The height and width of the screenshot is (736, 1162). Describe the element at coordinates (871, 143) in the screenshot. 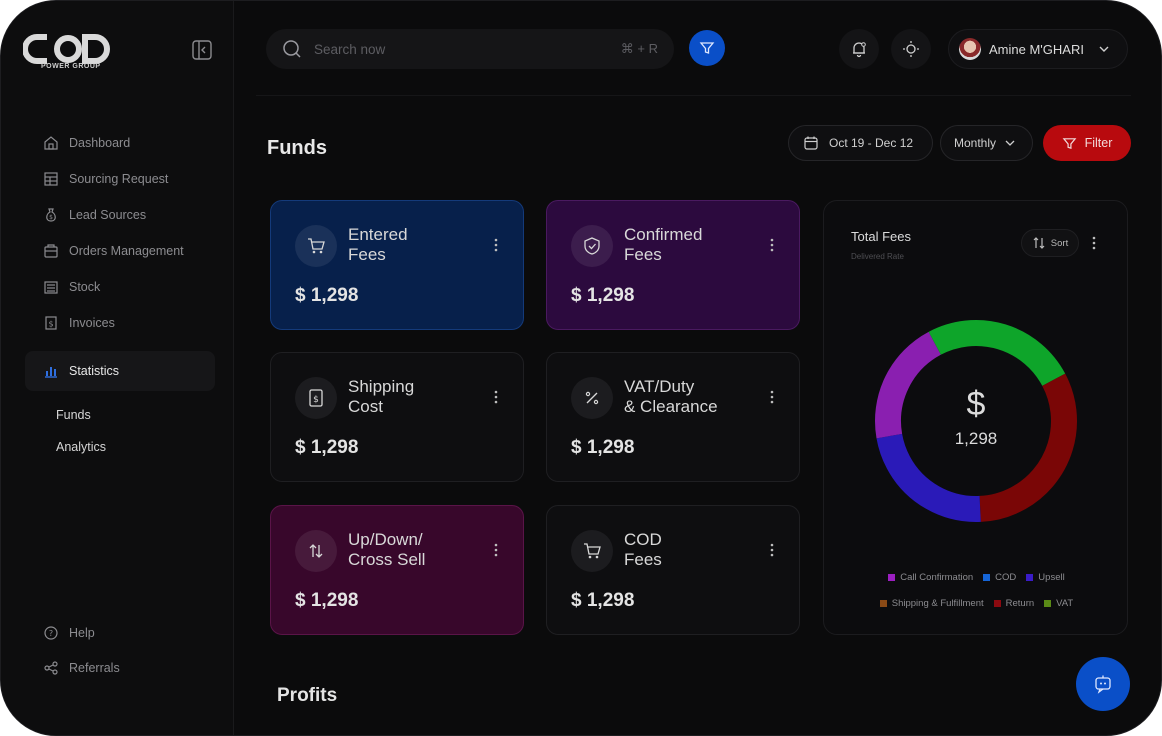

I see `date-range-label: Oct 19 - Dec 12` at that location.